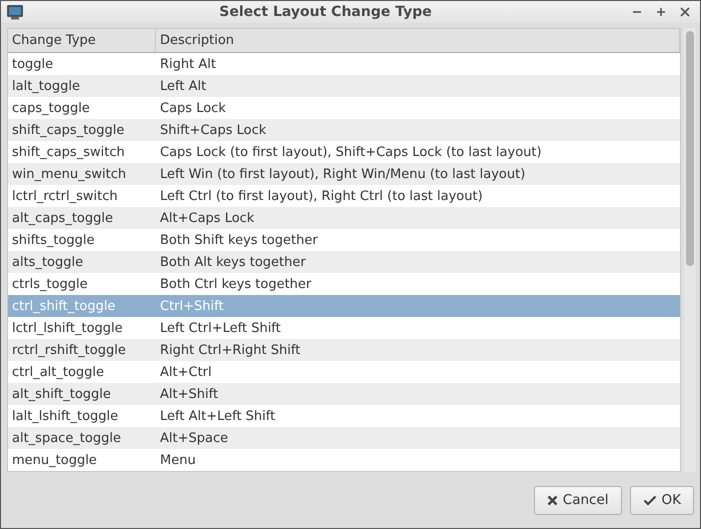 The height and width of the screenshot is (529, 701). I want to click on table-cell-text: alts_toggle, so click(47, 262).